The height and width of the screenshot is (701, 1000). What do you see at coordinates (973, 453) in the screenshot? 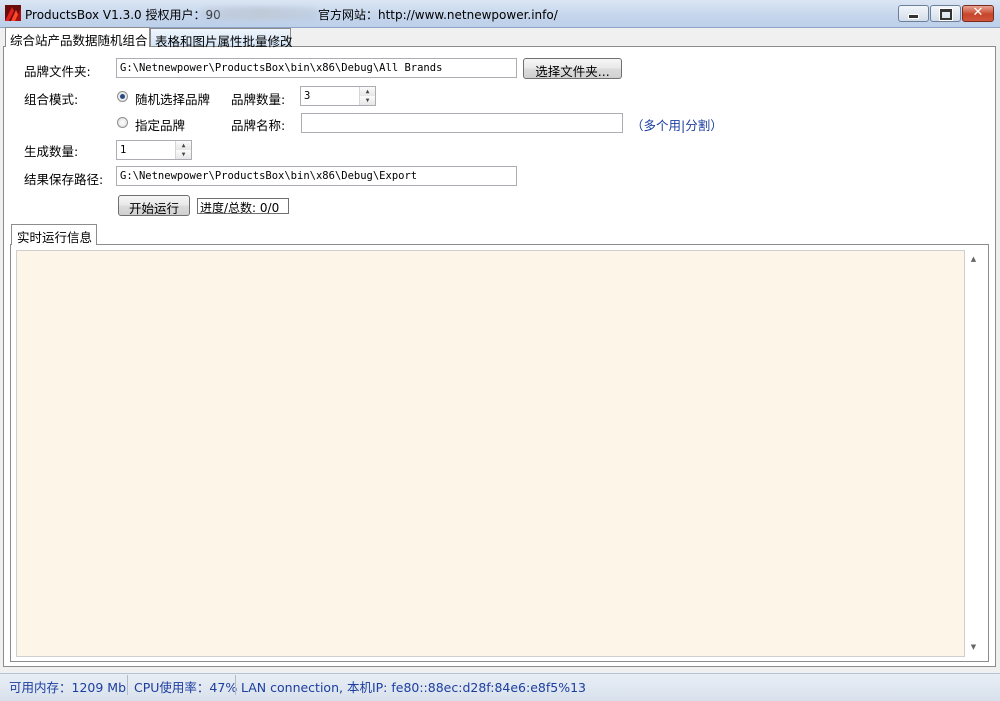
I see `log-scrollbar: ▲ ▼` at bounding box center [973, 453].